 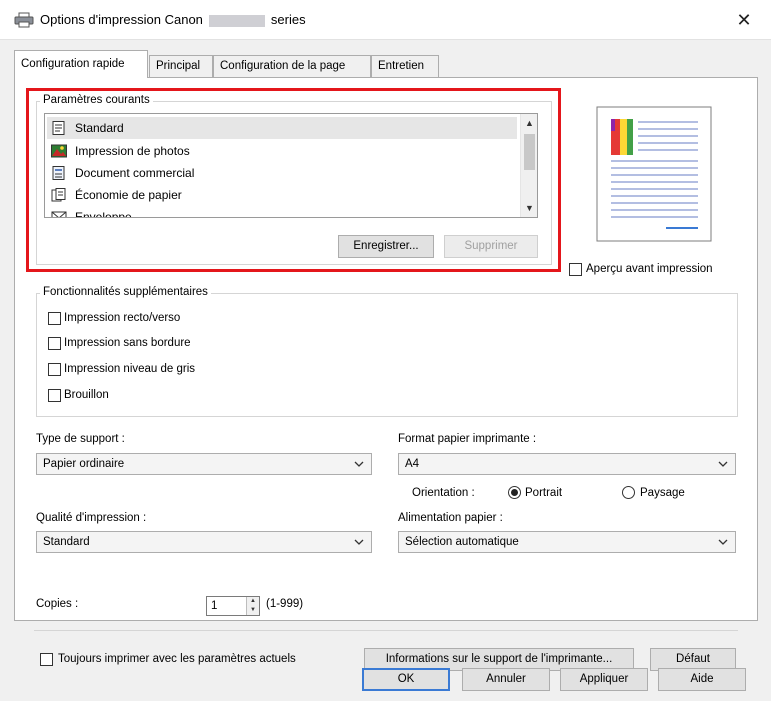 What do you see at coordinates (744, 20) in the screenshot?
I see `close-button: ✕` at bounding box center [744, 20].